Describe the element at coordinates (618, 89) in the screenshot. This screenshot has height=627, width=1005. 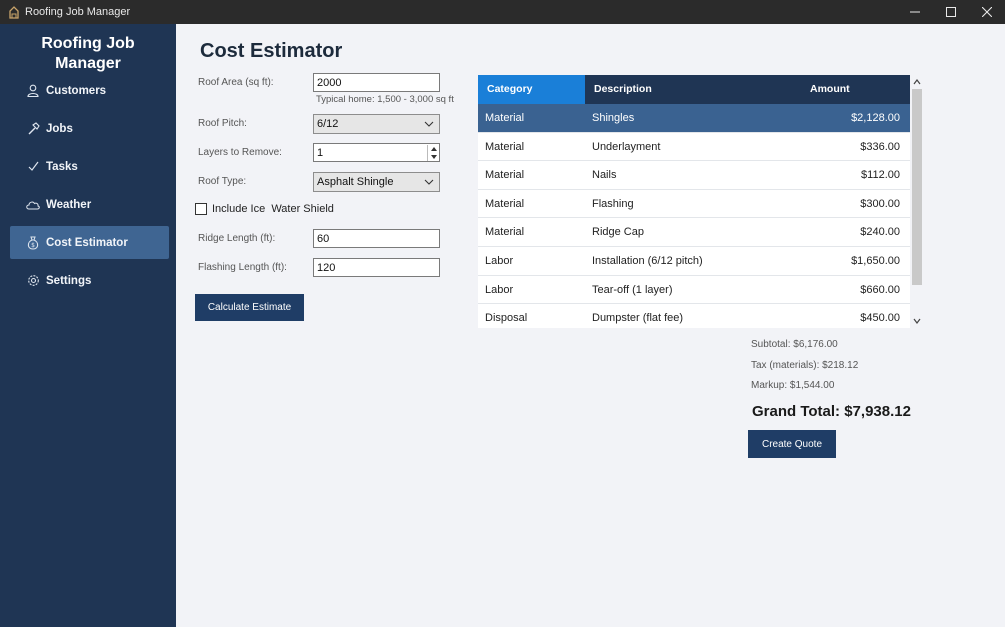
I see `column-header-description: Description` at that location.